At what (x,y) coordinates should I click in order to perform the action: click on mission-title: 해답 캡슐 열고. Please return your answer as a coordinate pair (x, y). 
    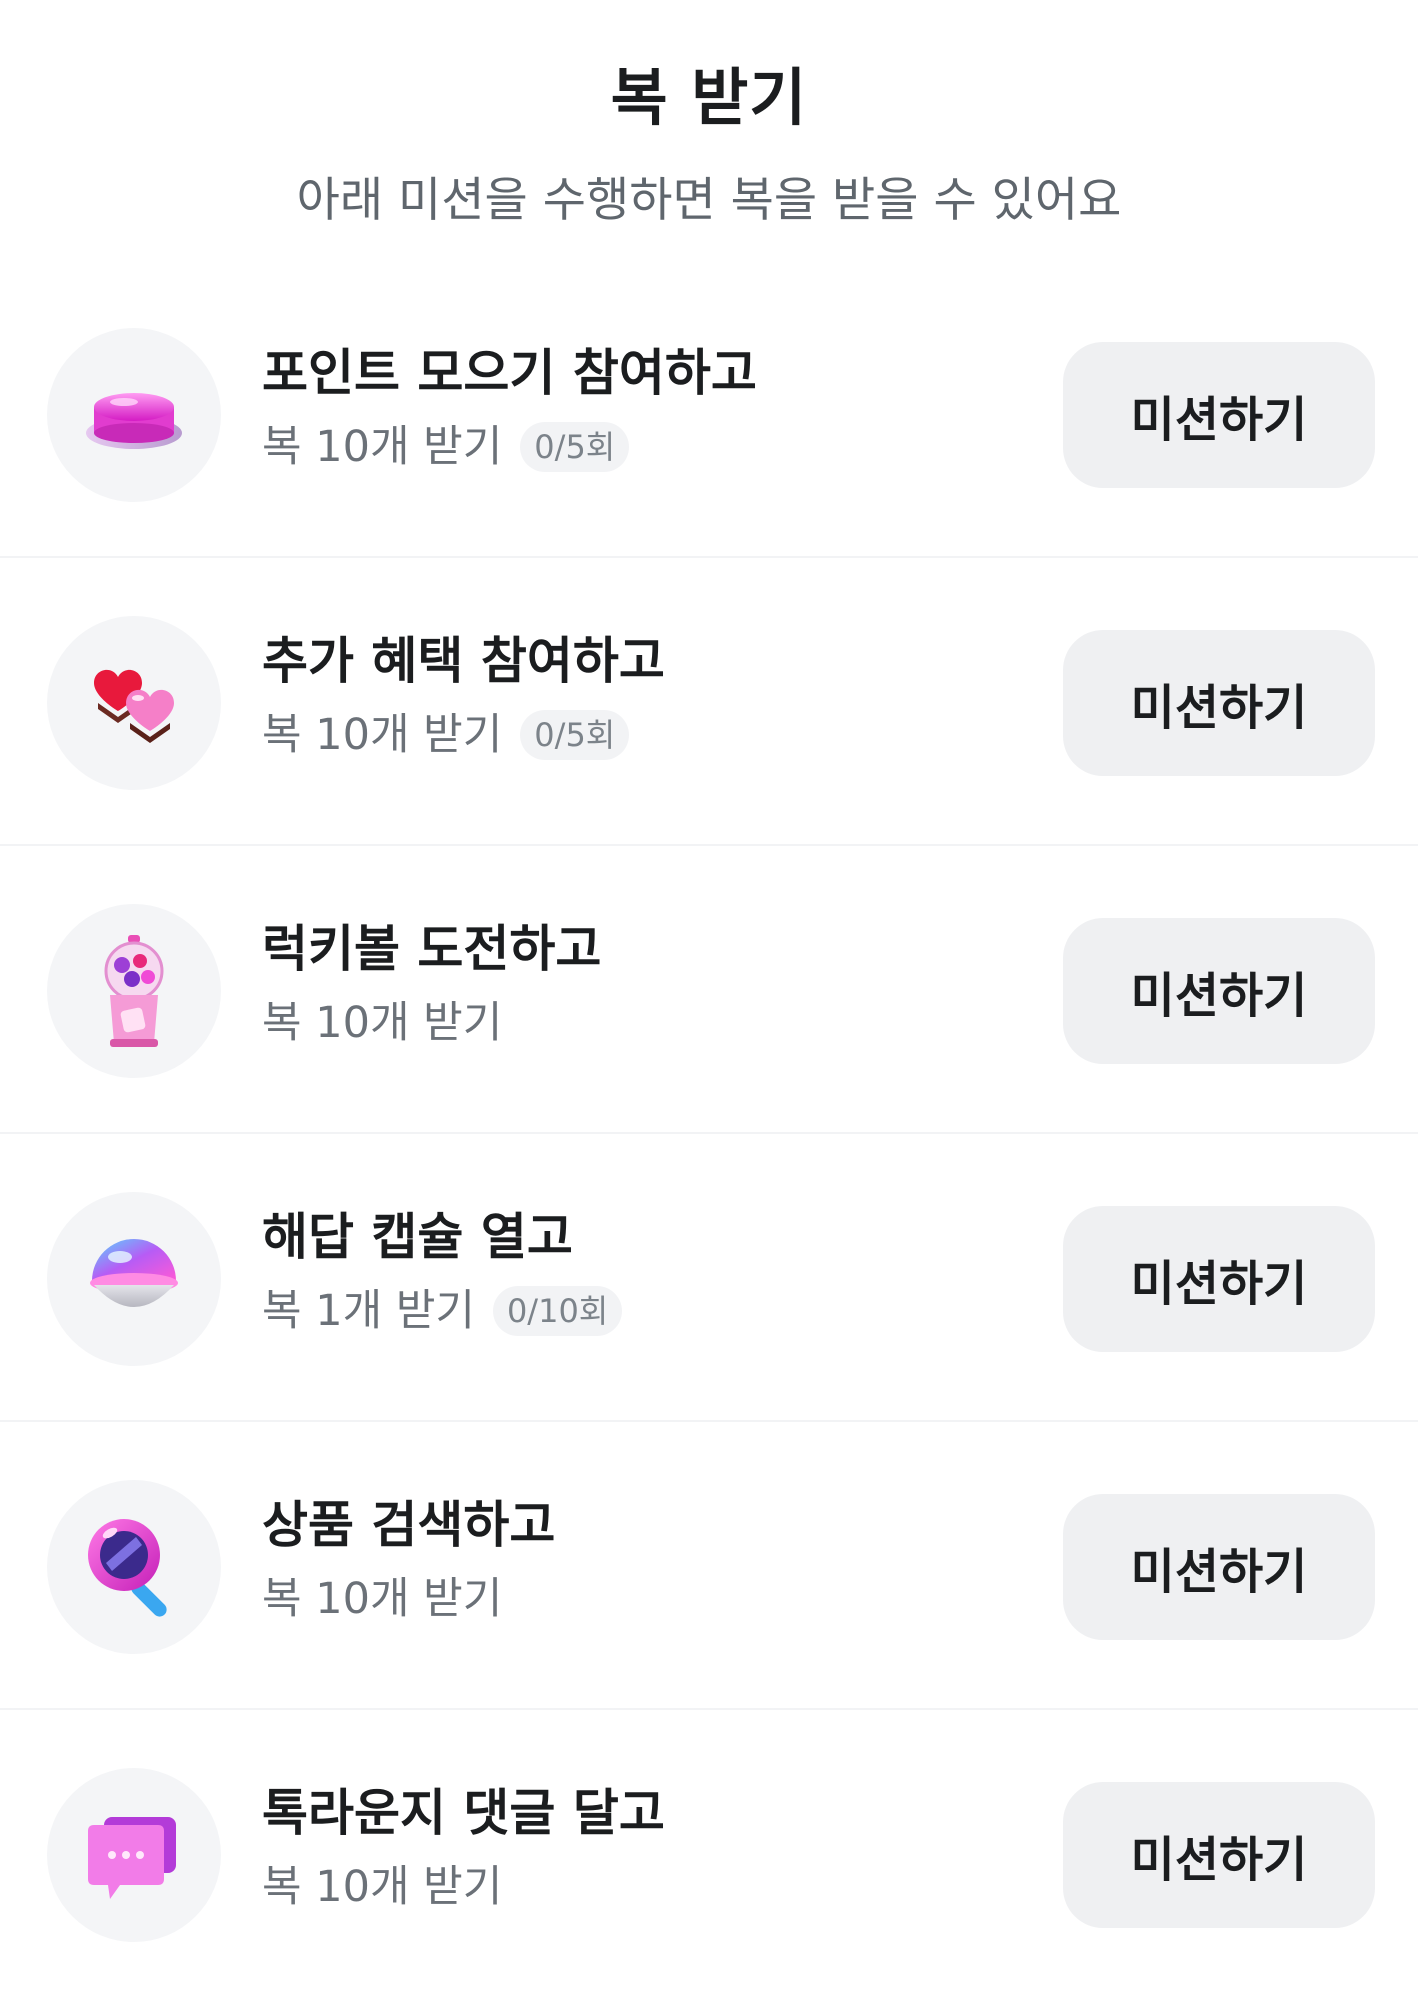
    Looking at the image, I should click on (417, 1237).